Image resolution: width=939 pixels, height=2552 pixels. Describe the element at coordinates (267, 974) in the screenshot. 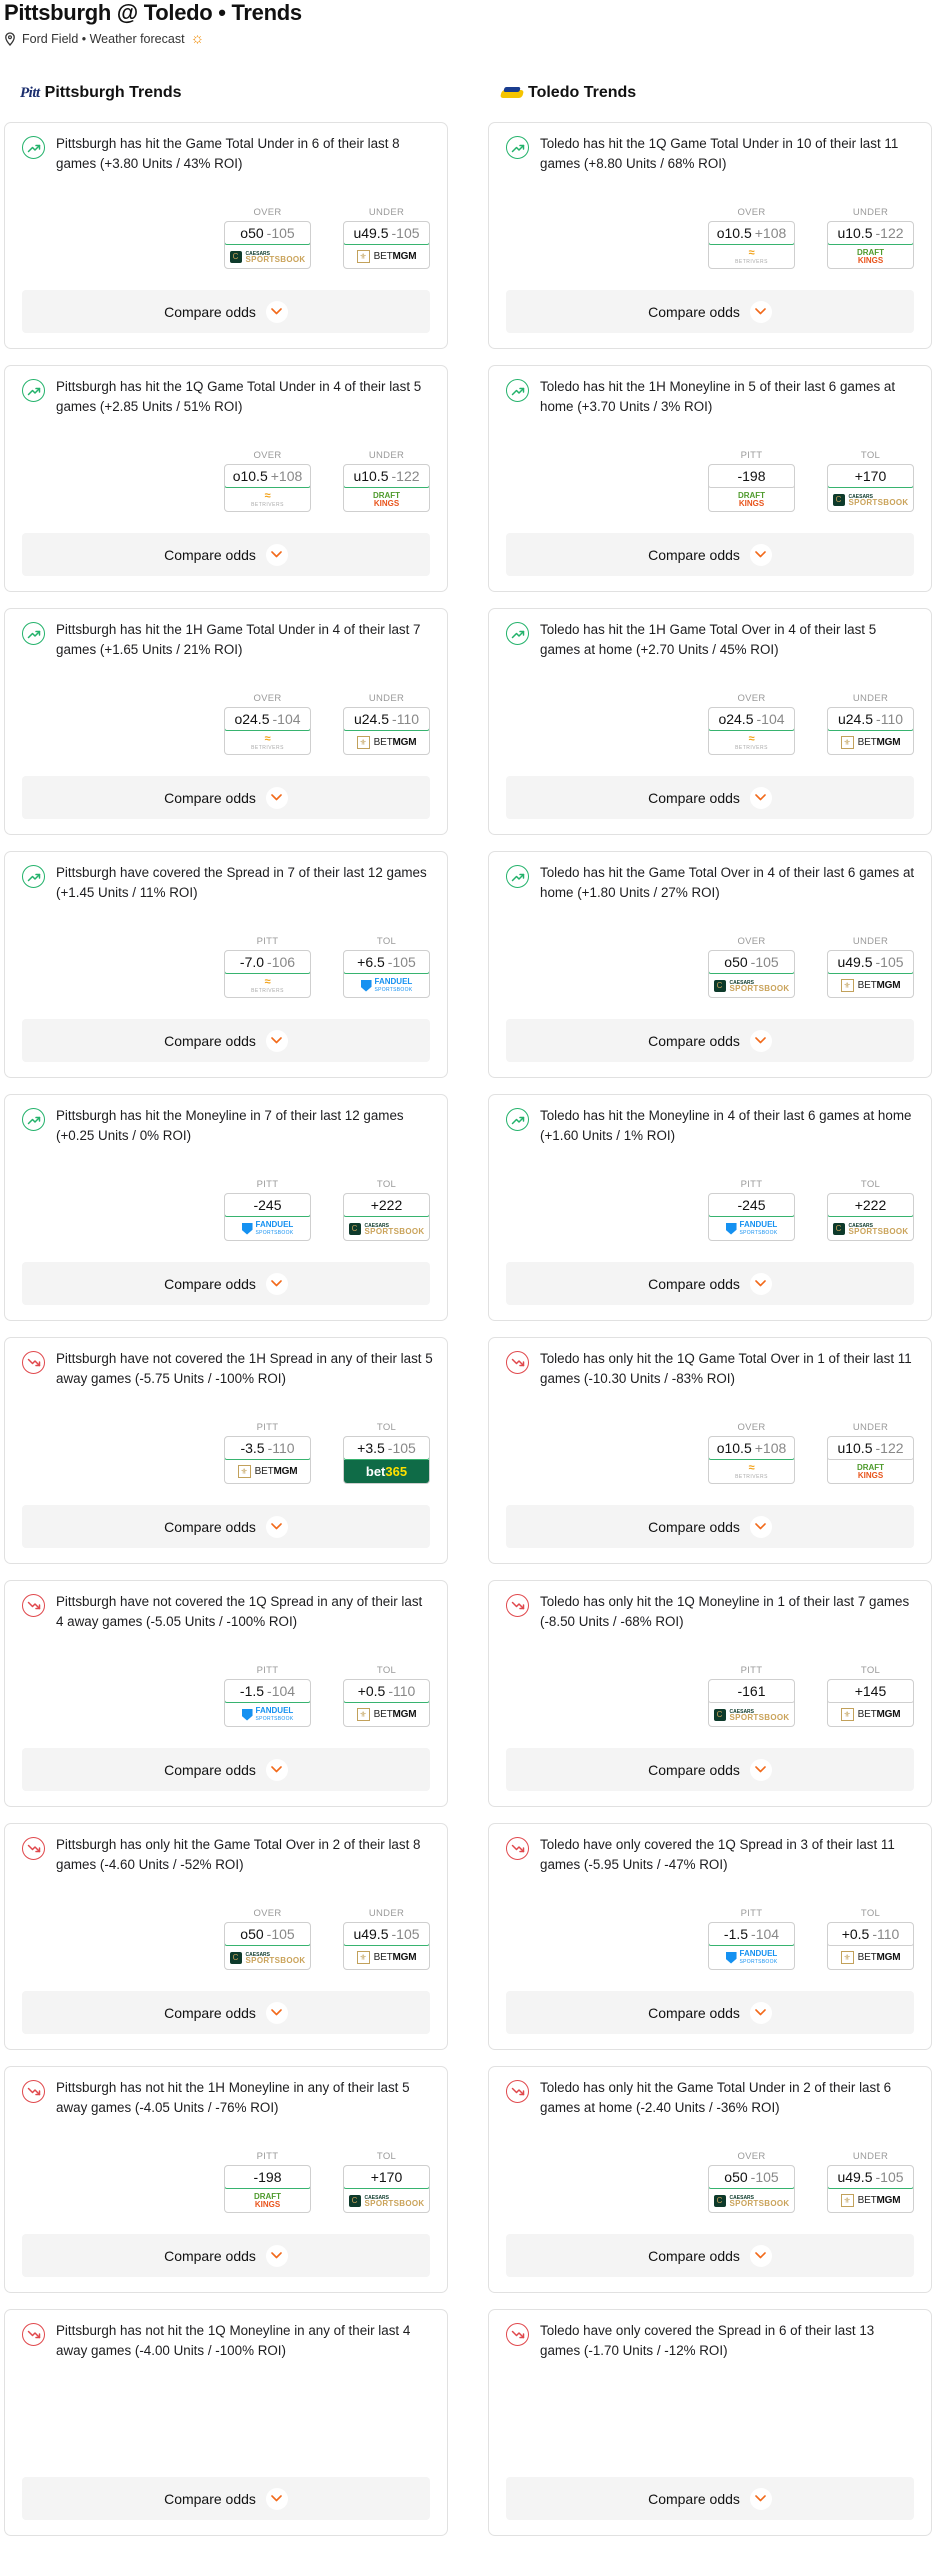

I see `odds-button: -7.0 -106 ≈ BETRIVERS` at that location.